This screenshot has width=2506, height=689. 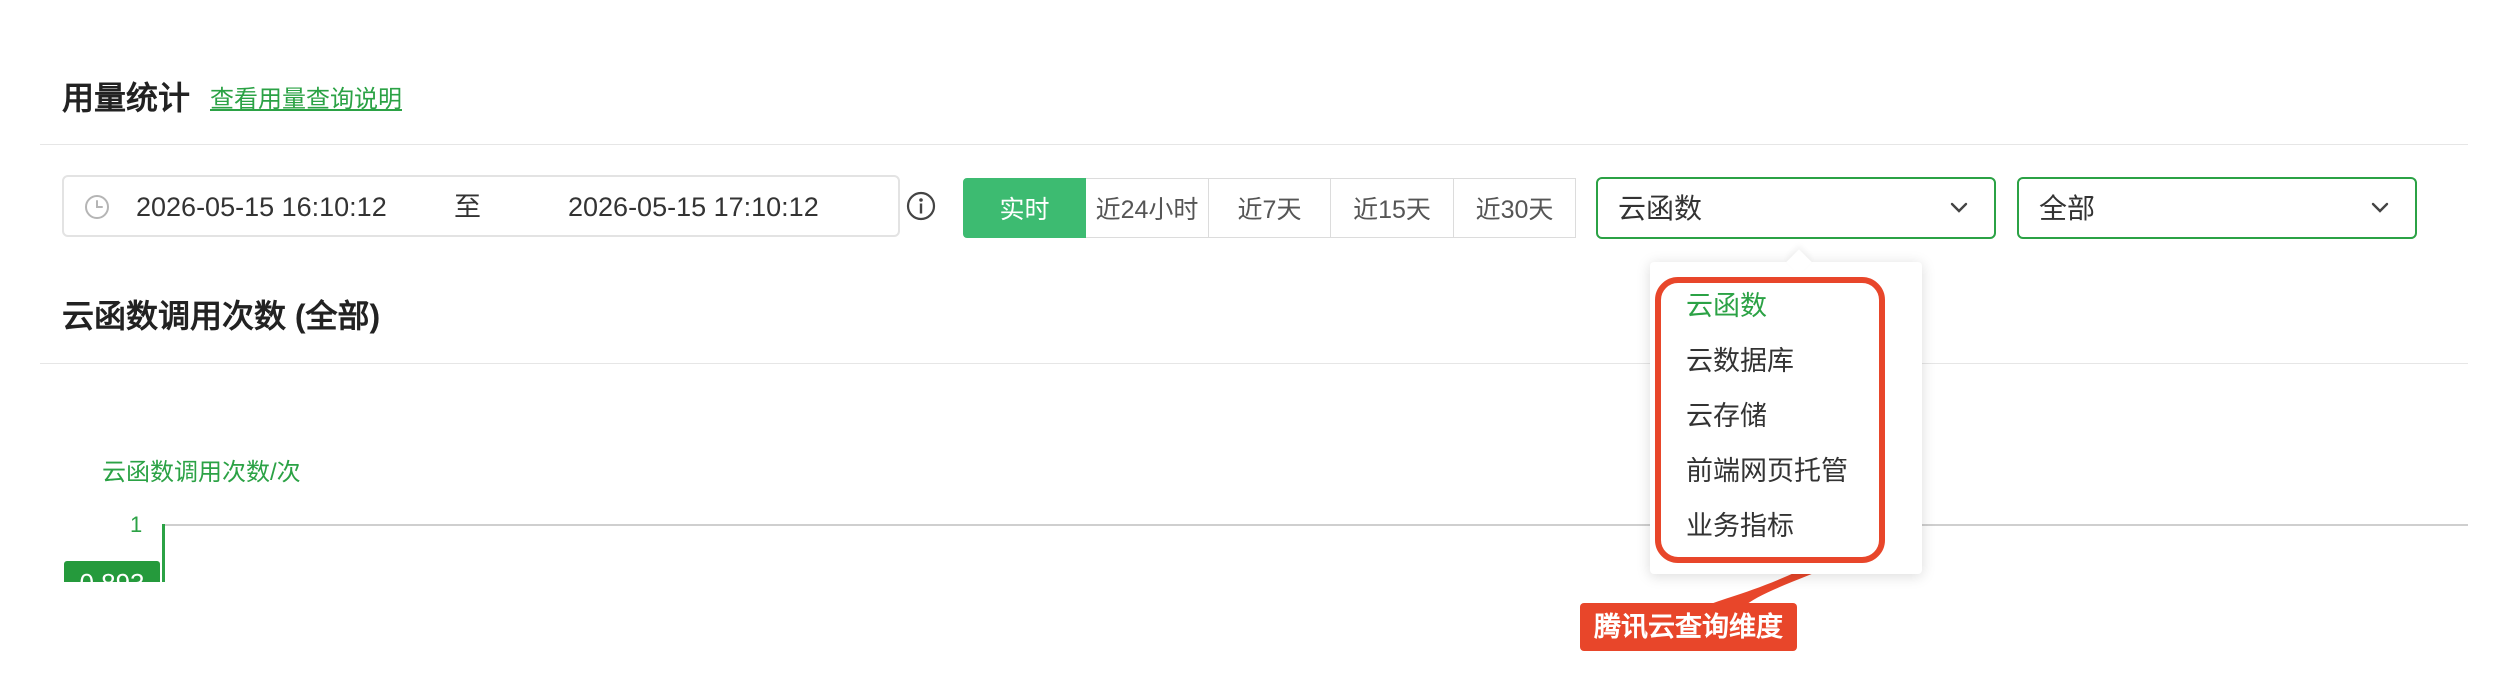 What do you see at coordinates (1688, 627) in the screenshot?
I see `annotation-label: 腾讯云查询维度` at bounding box center [1688, 627].